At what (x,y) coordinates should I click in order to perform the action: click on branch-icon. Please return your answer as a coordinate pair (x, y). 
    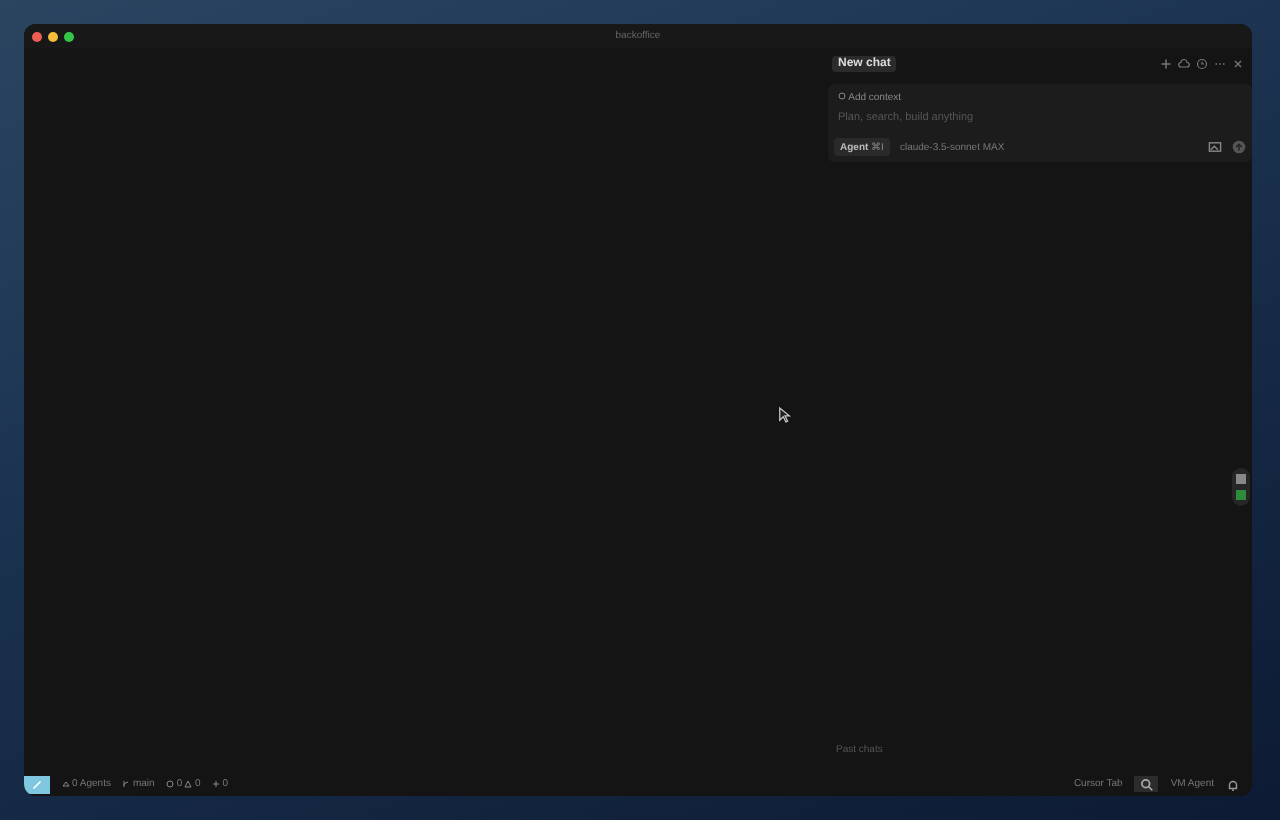
    Looking at the image, I should click on (126, 783).